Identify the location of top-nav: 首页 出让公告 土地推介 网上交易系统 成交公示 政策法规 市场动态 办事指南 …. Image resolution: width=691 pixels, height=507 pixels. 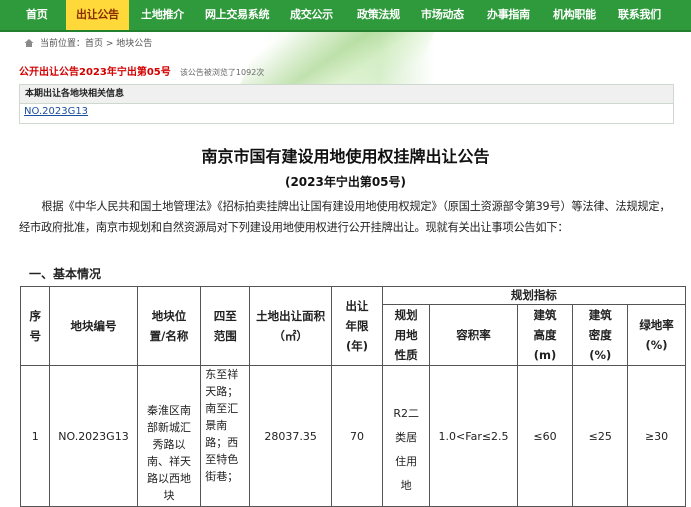
(345, 16).